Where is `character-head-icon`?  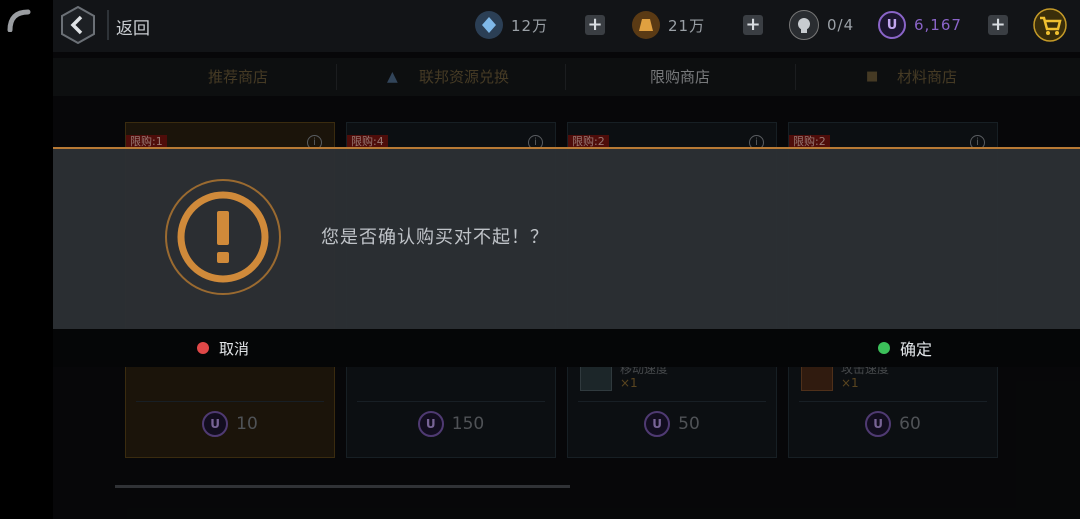
character-head-icon is located at coordinates (804, 25).